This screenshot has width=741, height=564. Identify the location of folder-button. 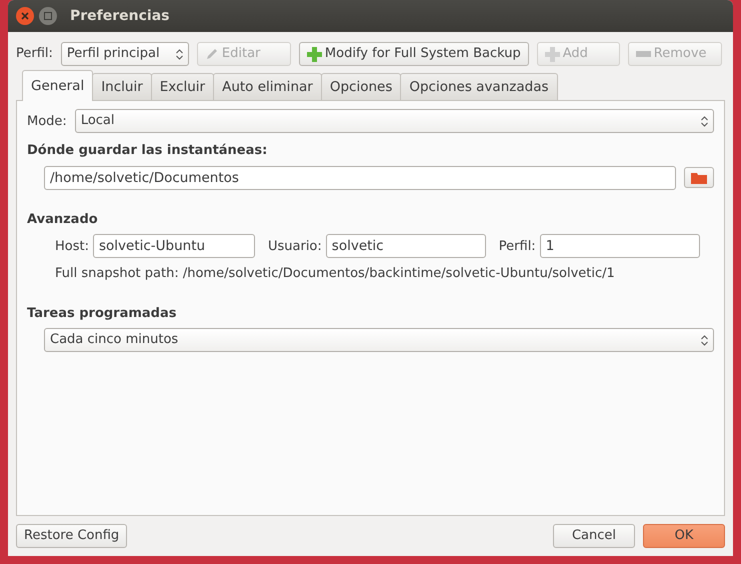
(699, 177).